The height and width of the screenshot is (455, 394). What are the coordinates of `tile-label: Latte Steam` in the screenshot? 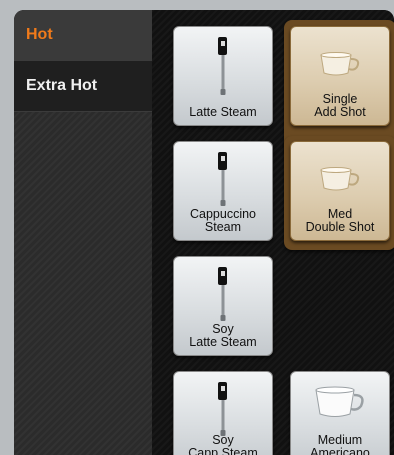 It's located at (223, 112).